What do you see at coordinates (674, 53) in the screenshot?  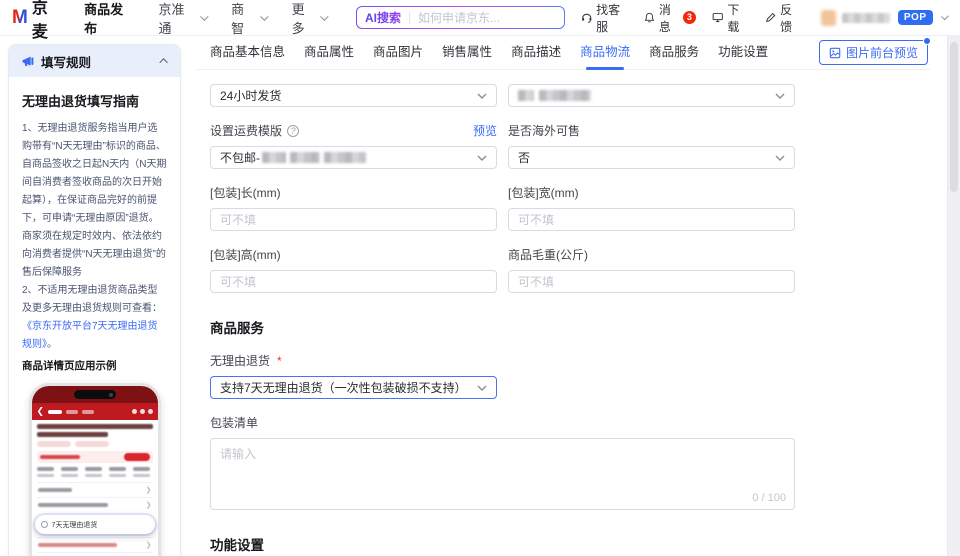 I see `tab-services: 商品服务` at bounding box center [674, 53].